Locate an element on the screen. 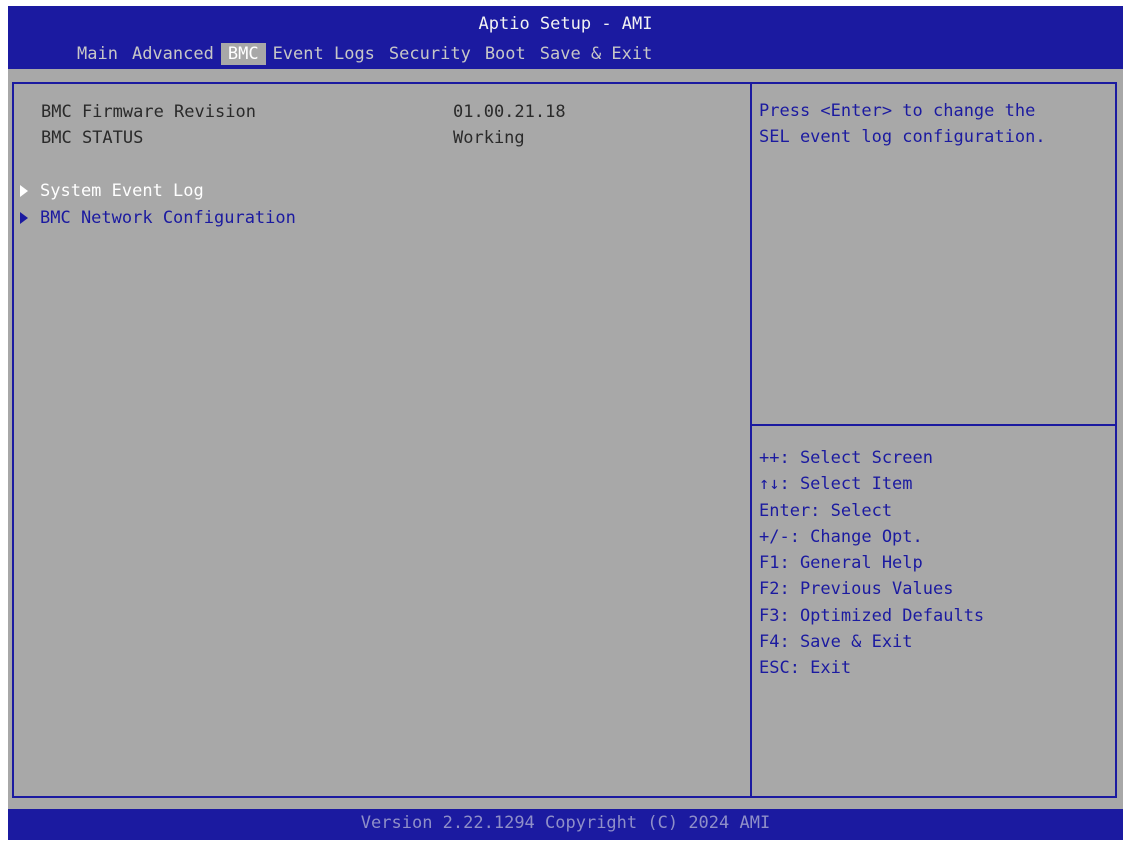  version-footer: Version 2.22.1294 Copyright (C) 2024 AMI is located at coordinates (565, 823).